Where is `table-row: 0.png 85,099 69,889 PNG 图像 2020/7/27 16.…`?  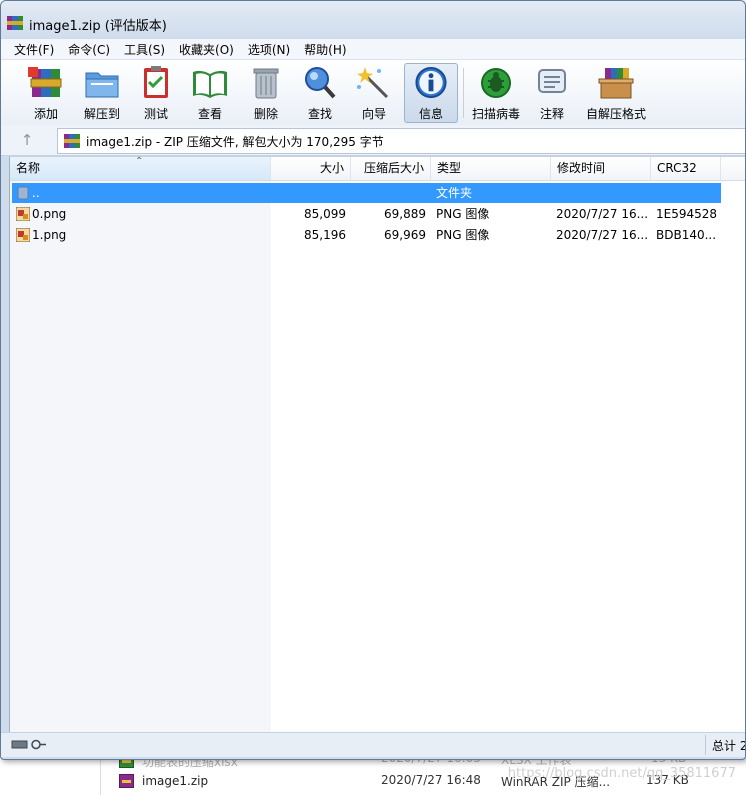
table-row: 0.png 85,099 69,889 PNG 图像 2020/7/27 16.… is located at coordinates (366, 214).